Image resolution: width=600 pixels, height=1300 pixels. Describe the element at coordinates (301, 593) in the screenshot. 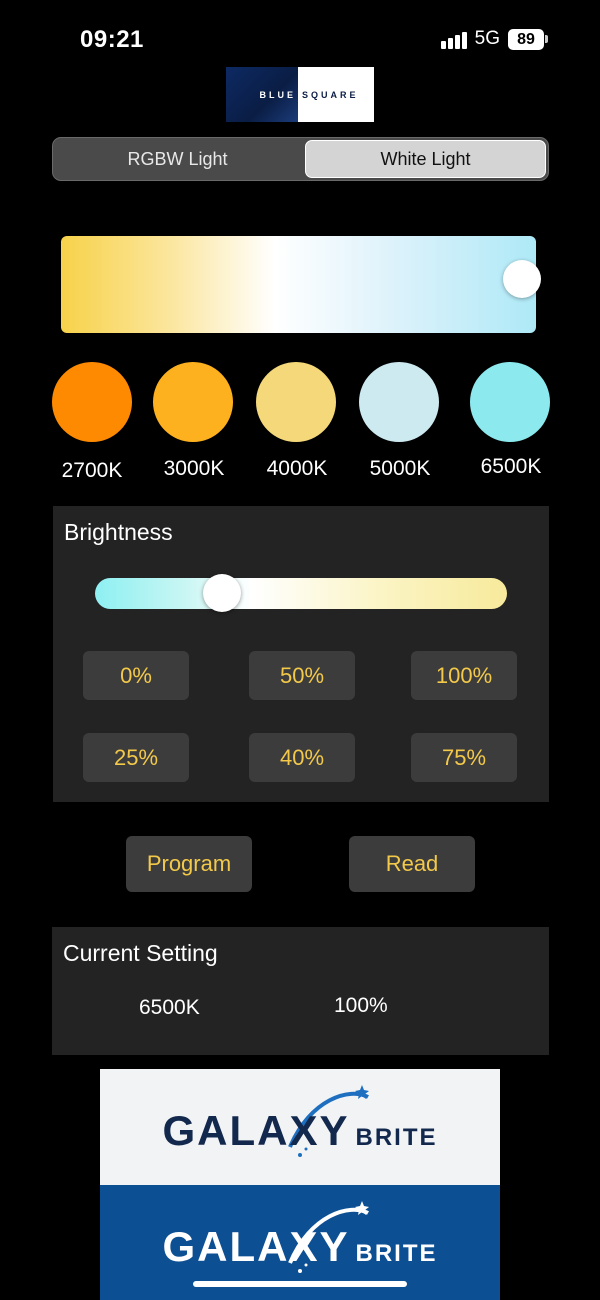

I see `brightness-slider` at that location.